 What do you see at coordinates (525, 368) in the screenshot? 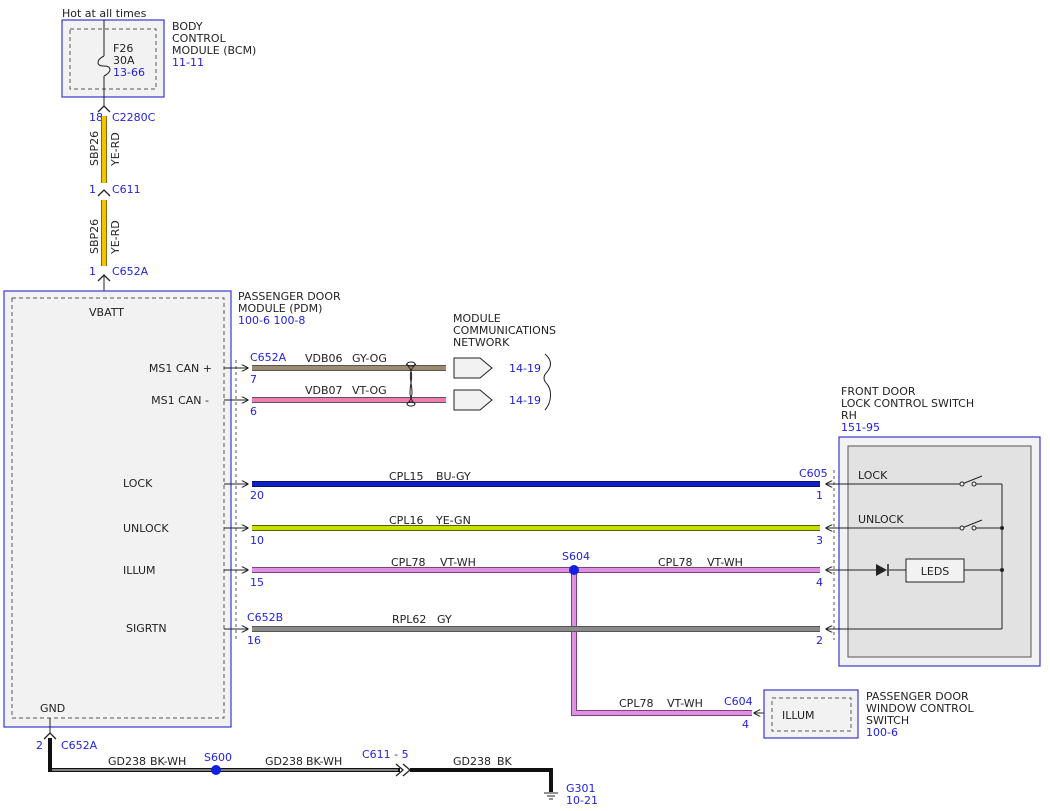
I see `can-plus-ref: 14-19` at bounding box center [525, 368].